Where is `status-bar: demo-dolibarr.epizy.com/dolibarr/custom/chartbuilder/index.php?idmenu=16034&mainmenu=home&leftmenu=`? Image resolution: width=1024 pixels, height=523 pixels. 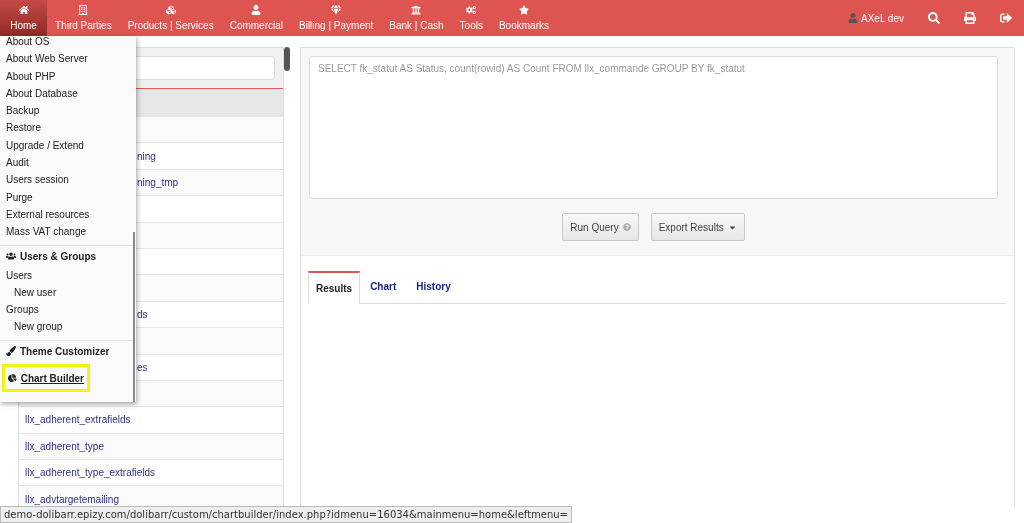
status-bar: demo-dolibarr.epizy.com/dolibarr/custom/chartbuilder/index.php?idmenu=16034&mainmenu=home&leftmenu= is located at coordinates (286, 514).